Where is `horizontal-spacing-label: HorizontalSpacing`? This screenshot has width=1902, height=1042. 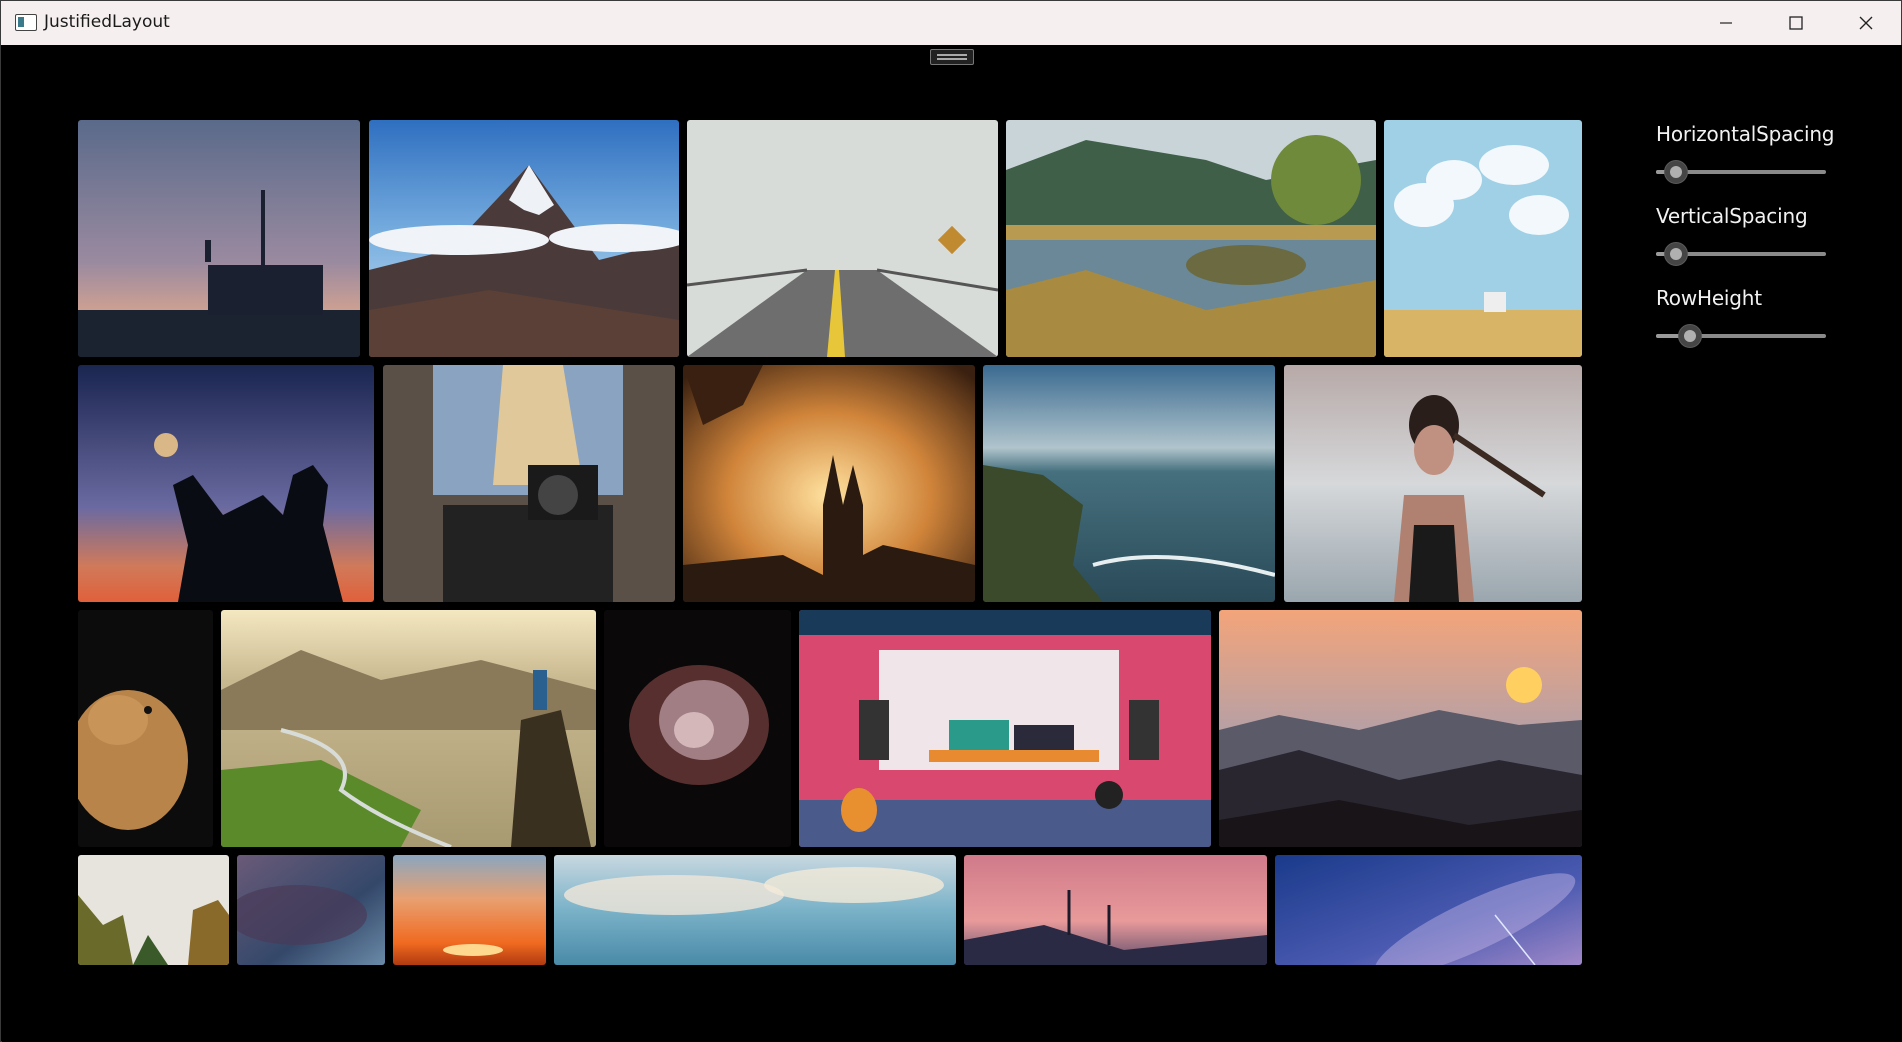
horizontal-spacing-label: HorizontalSpacing is located at coordinates (1745, 134).